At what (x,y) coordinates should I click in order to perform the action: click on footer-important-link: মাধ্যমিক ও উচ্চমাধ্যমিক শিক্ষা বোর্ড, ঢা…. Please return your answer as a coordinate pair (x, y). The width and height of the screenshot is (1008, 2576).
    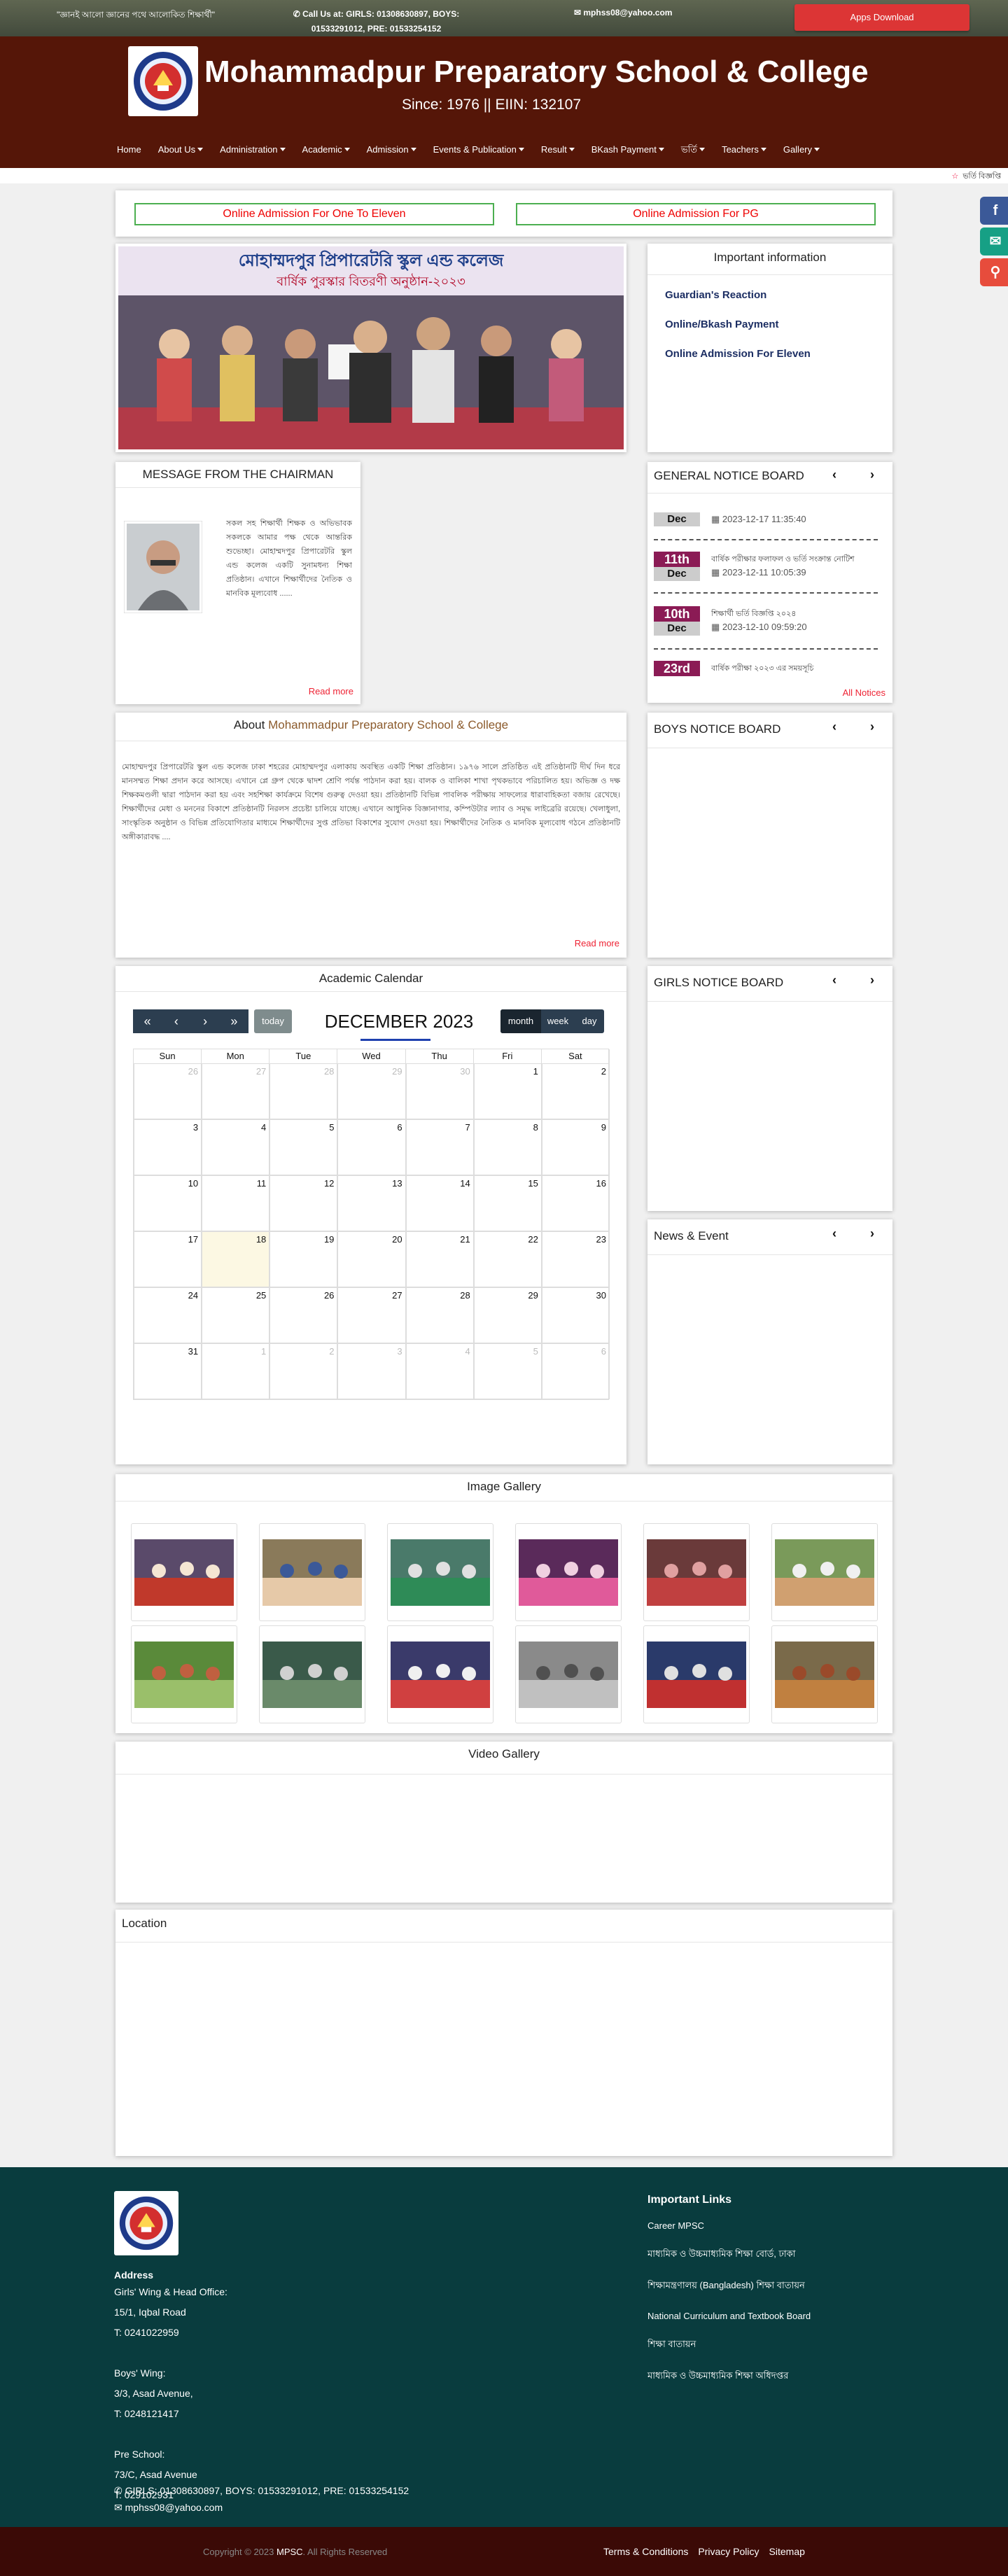
    Looking at the image, I should click on (729, 2255).